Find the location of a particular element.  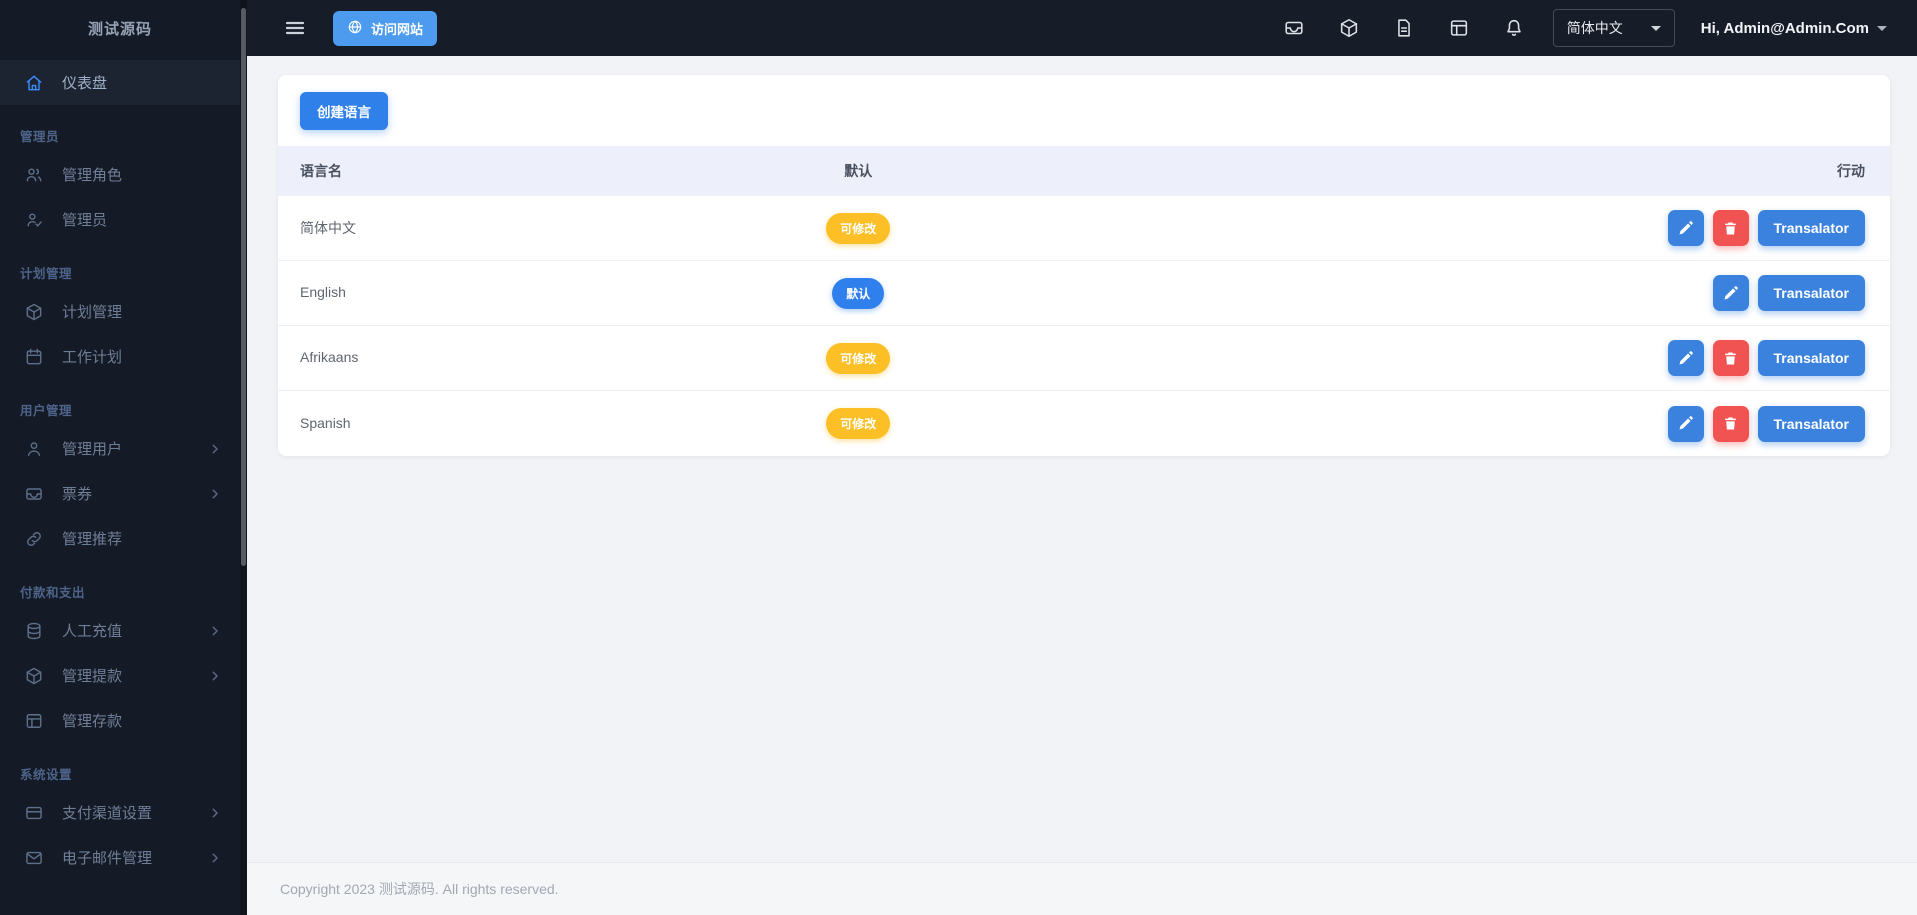

column-header-default: 默认 is located at coordinates (858, 171).